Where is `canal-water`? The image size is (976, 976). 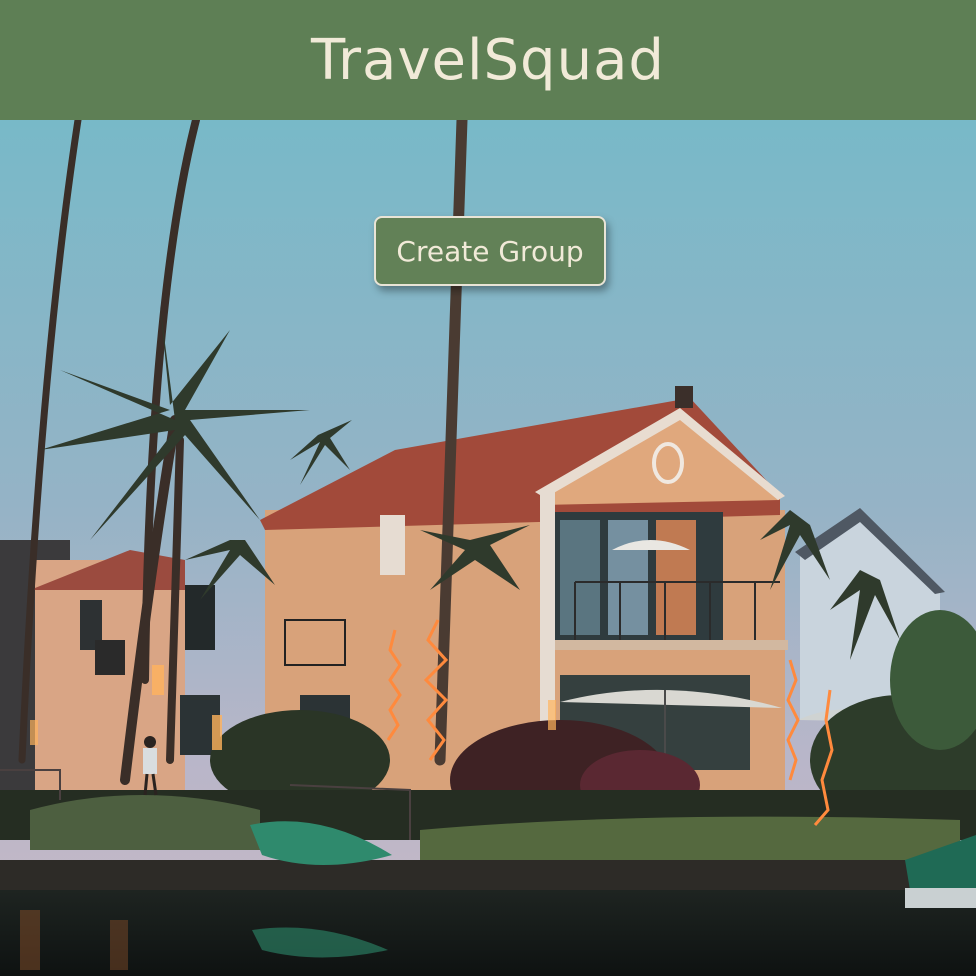
canal-water is located at coordinates (488, 933).